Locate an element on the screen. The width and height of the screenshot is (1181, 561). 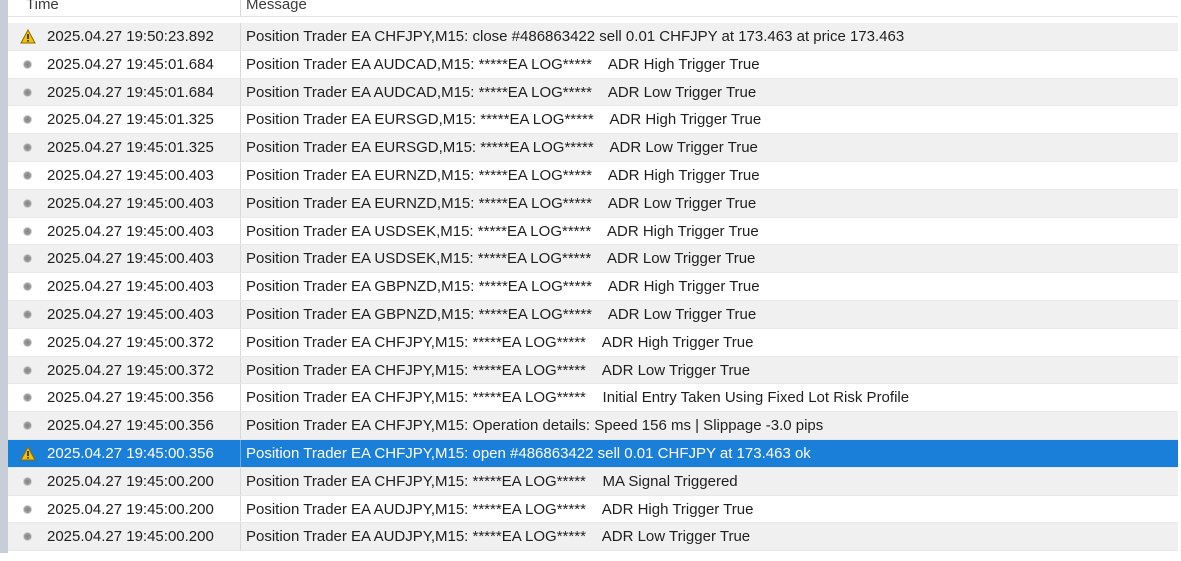
log-time: 2025.04.27 19:50:23.892 is located at coordinates (130, 36).